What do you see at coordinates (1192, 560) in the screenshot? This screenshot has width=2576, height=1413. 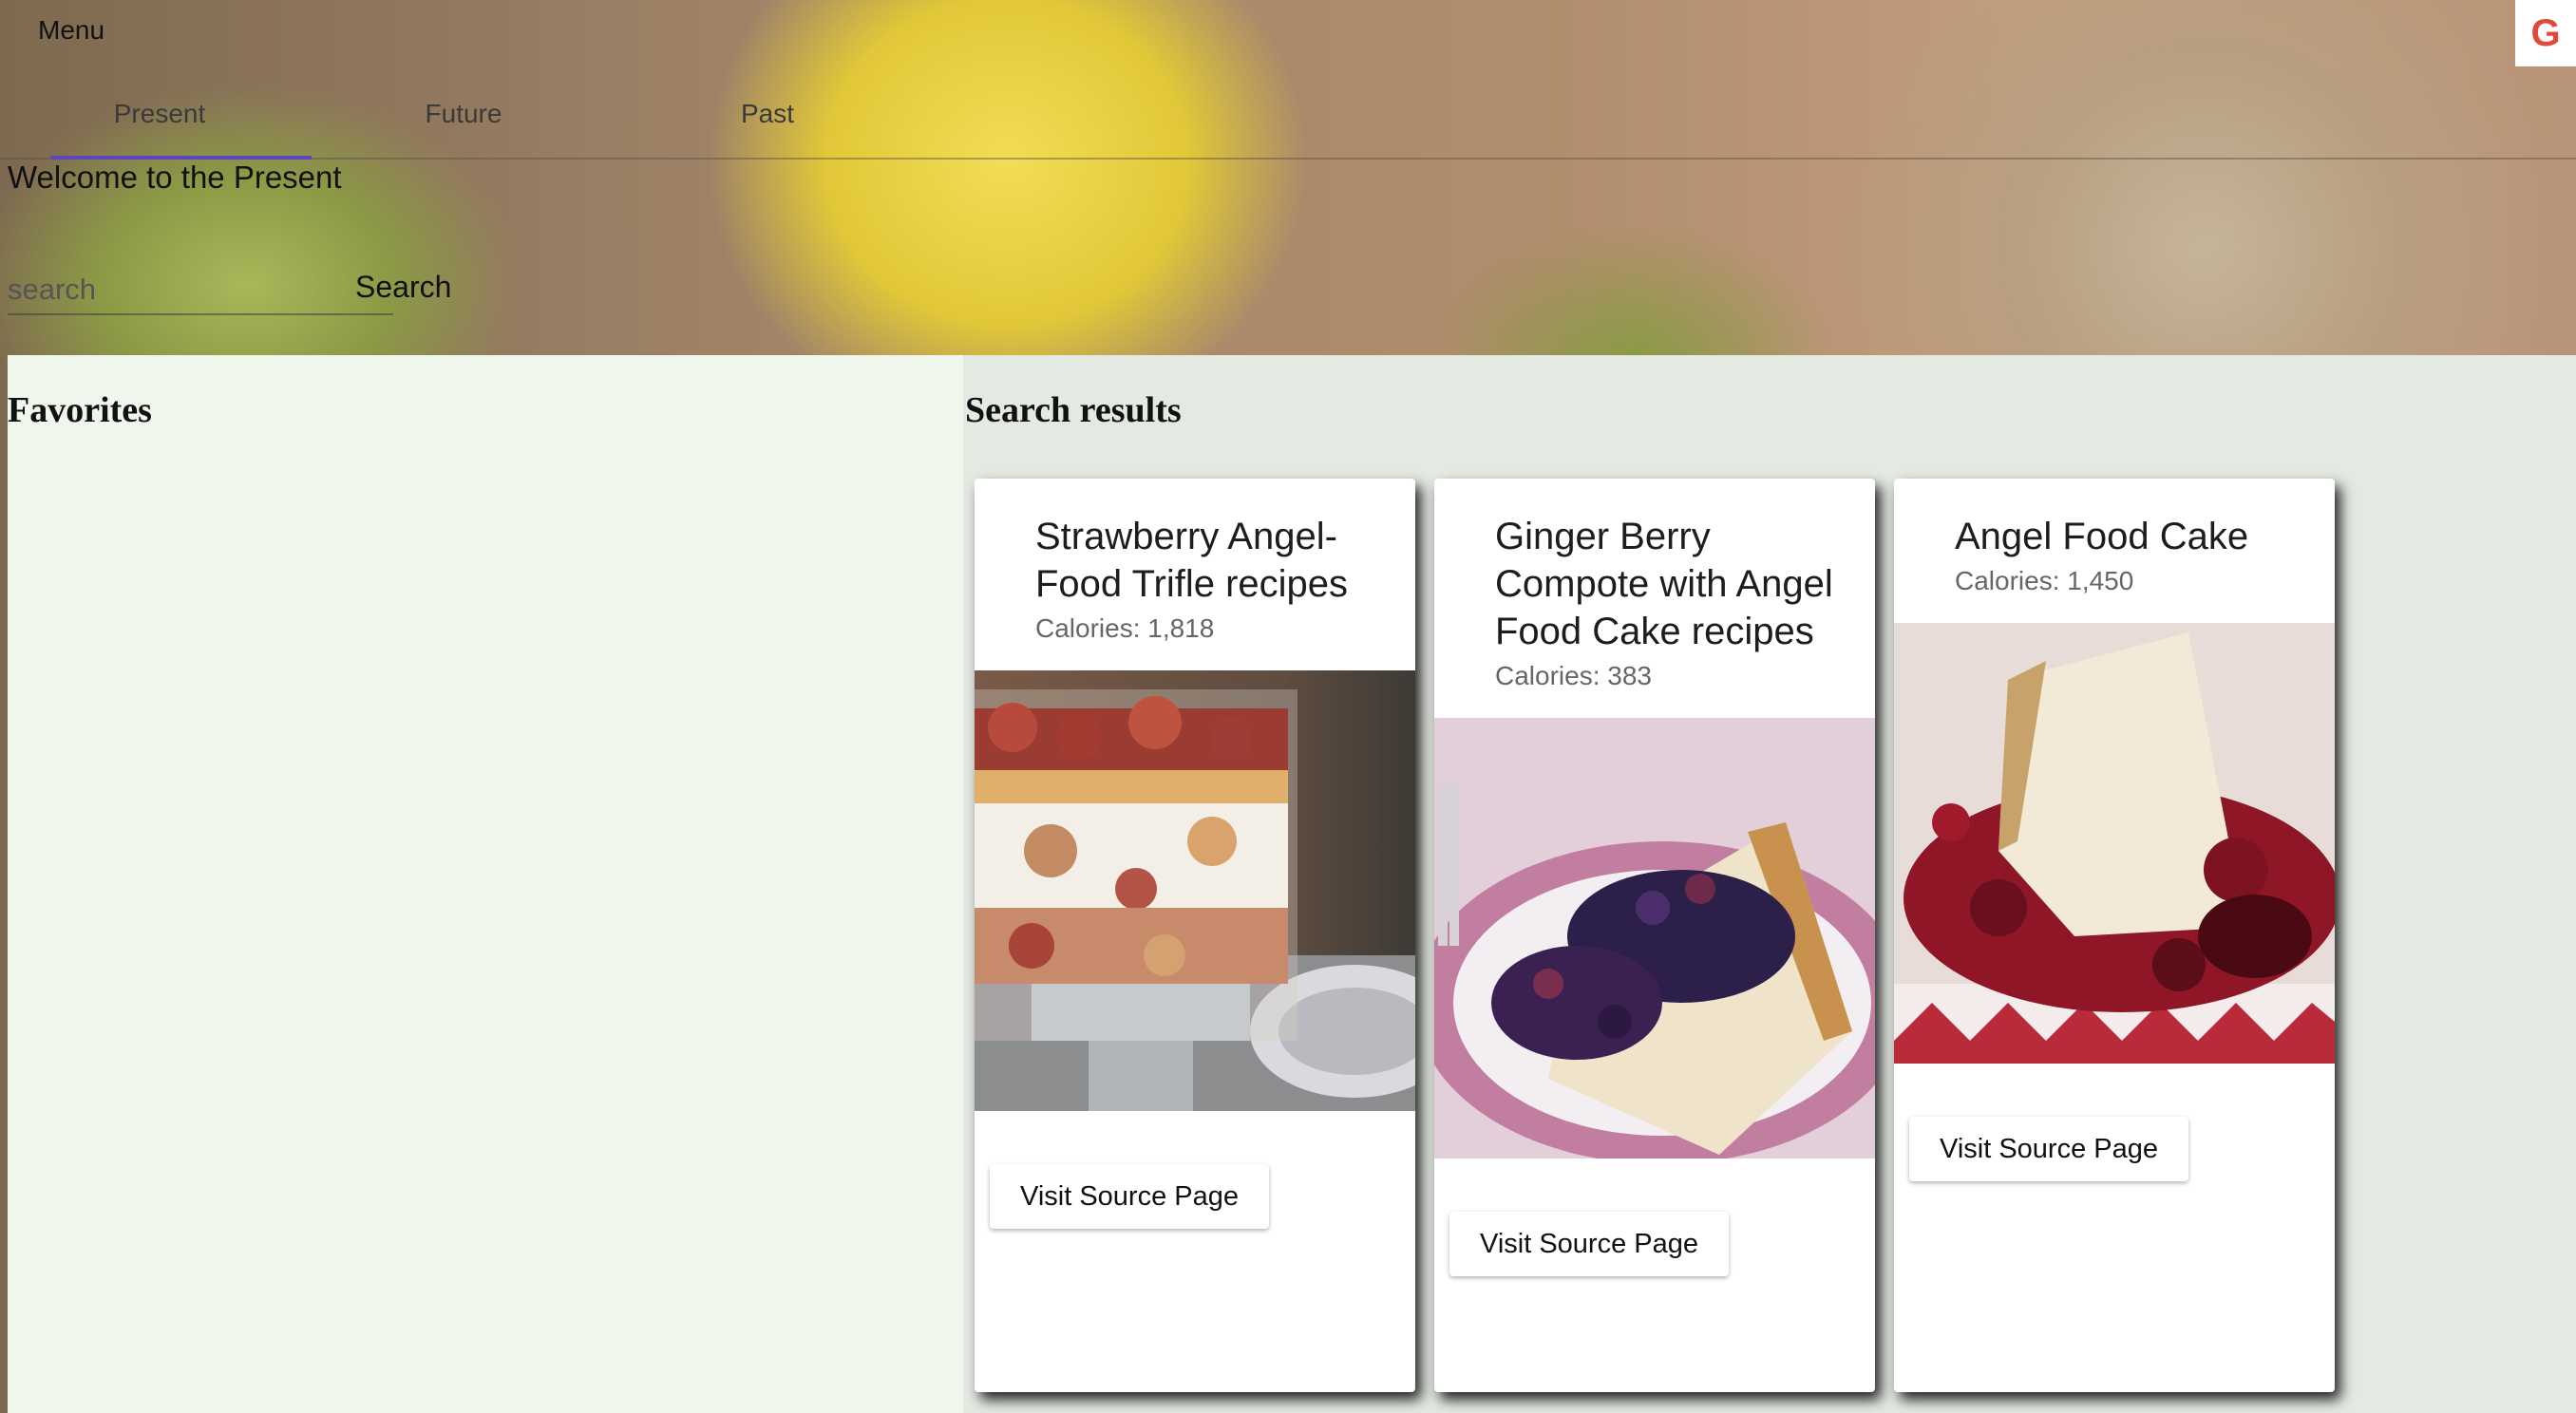 I see `recipe-title: Strawberry Angel-Food Trifle recipes` at bounding box center [1192, 560].